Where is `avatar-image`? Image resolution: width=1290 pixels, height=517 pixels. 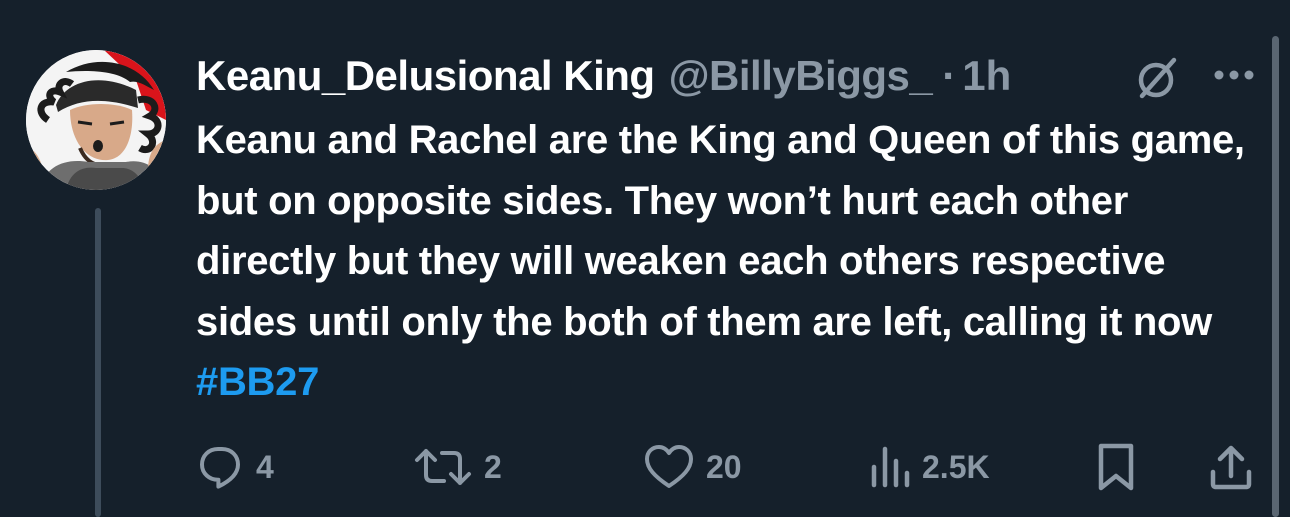 avatar-image is located at coordinates (96, 120).